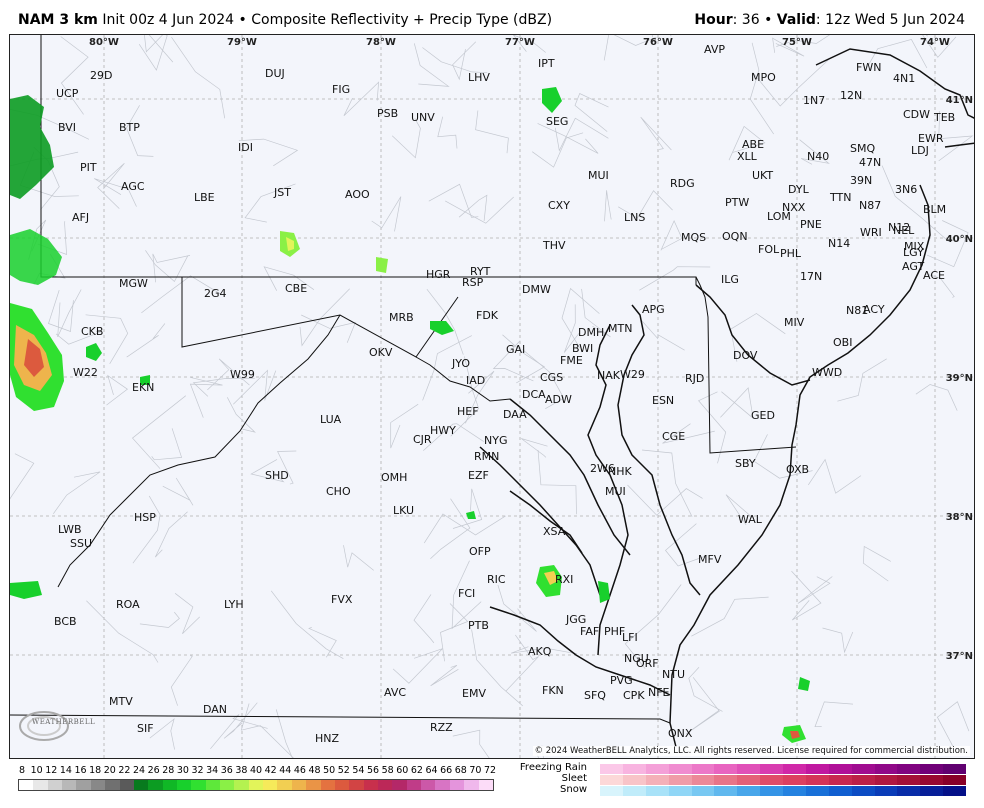 The width and height of the screenshot is (984, 808). What do you see at coordinates (338, 491) in the screenshot?
I see `station-label: CHO` at bounding box center [338, 491].